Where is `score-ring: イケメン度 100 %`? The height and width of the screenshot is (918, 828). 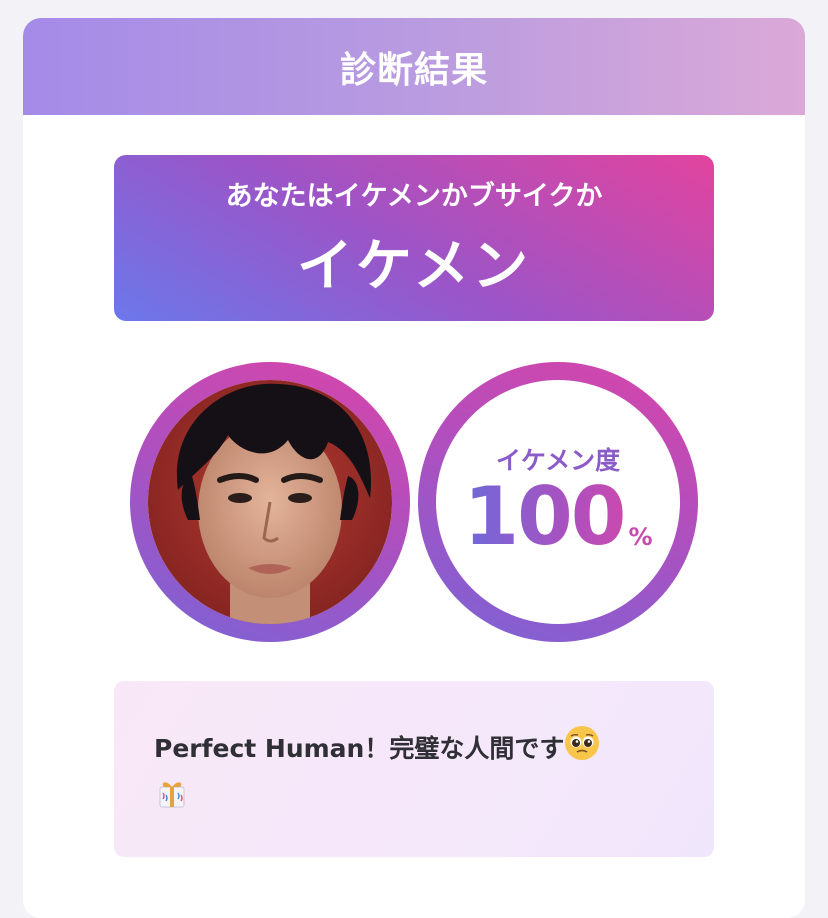
score-ring: イケメン度 100 % is located at coordinates (558, 502).